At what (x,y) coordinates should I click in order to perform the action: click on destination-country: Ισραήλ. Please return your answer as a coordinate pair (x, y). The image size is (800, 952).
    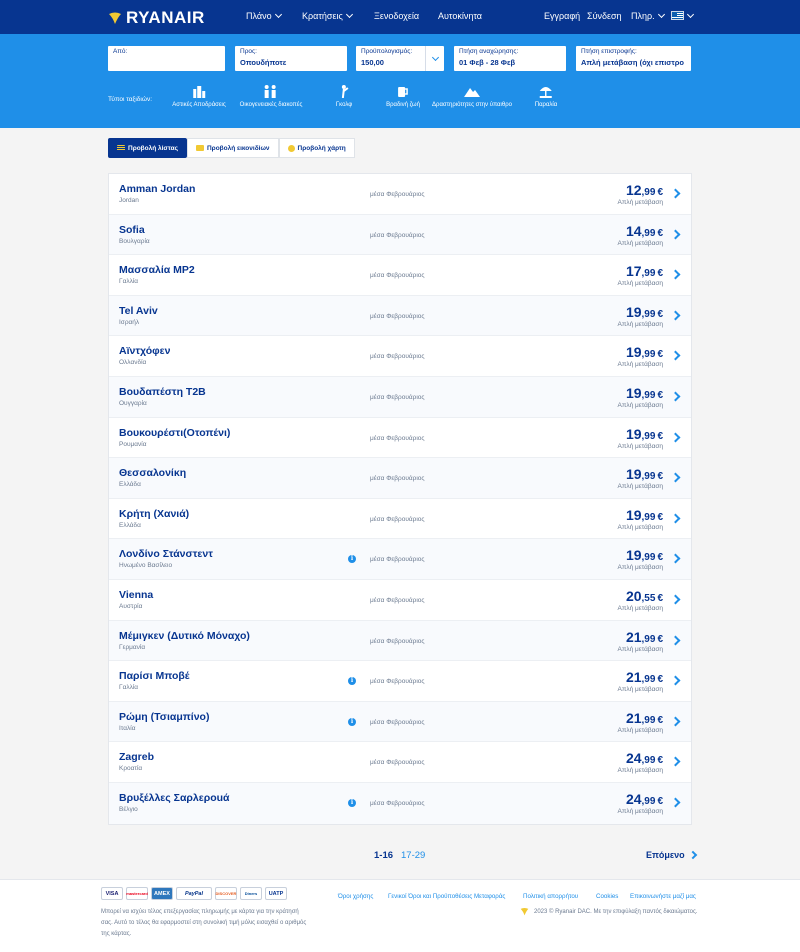
    Looking at the image, I should click on (129, 322).